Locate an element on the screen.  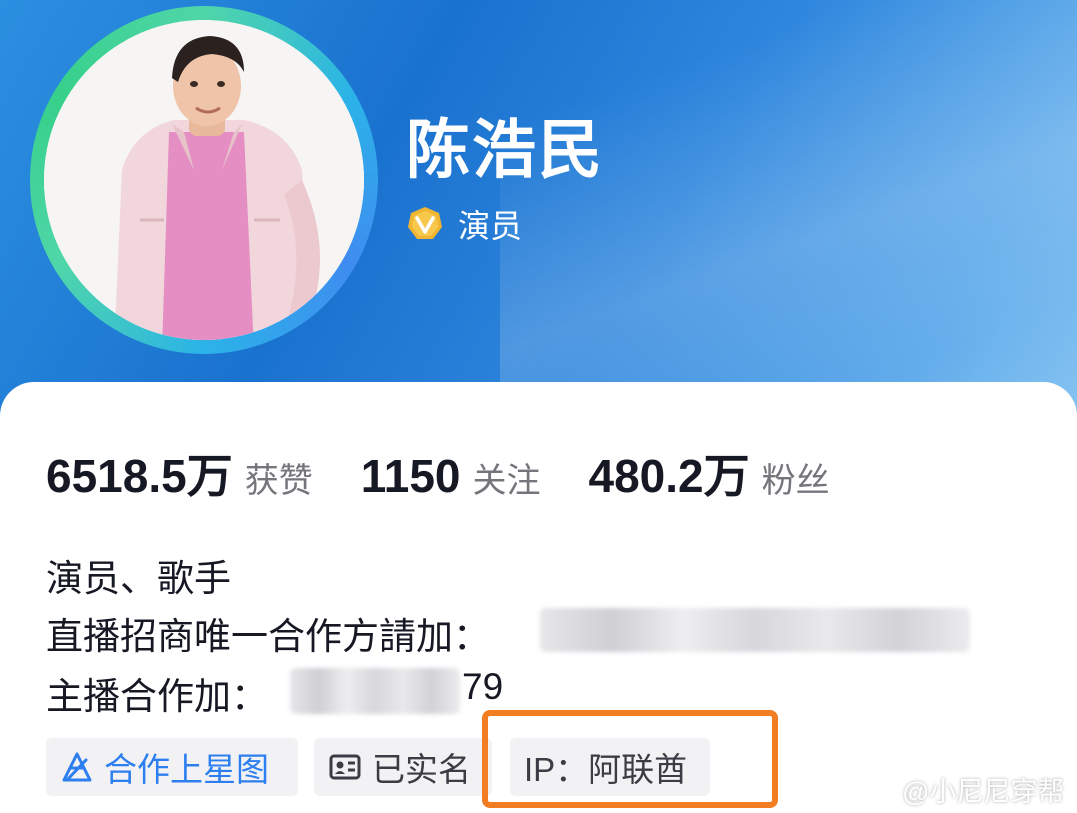
star-map-label: 合作上星图 is located at coordinates (186, 769).